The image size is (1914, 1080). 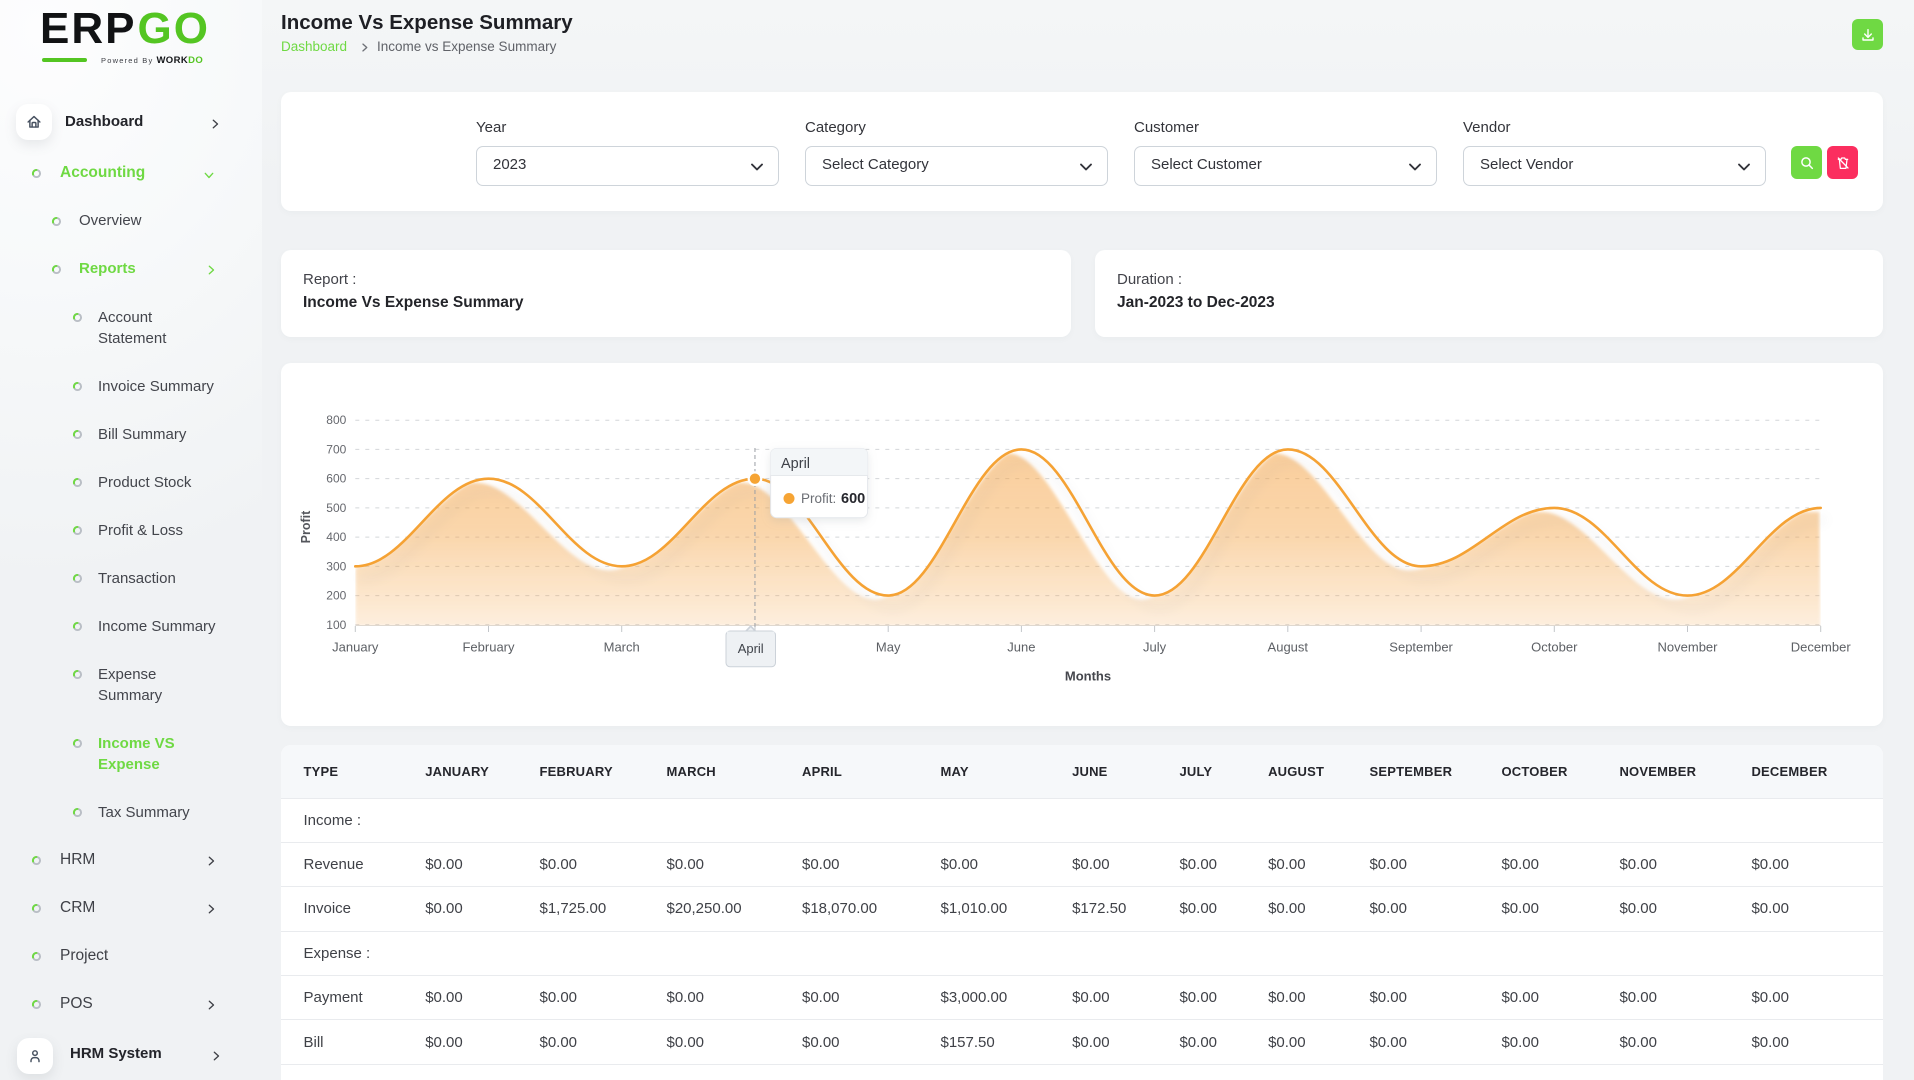 What do you see at coordinates (1288, 647) in the screenshot?
I see `svg-text: August` at bounding box center [1288, 647].